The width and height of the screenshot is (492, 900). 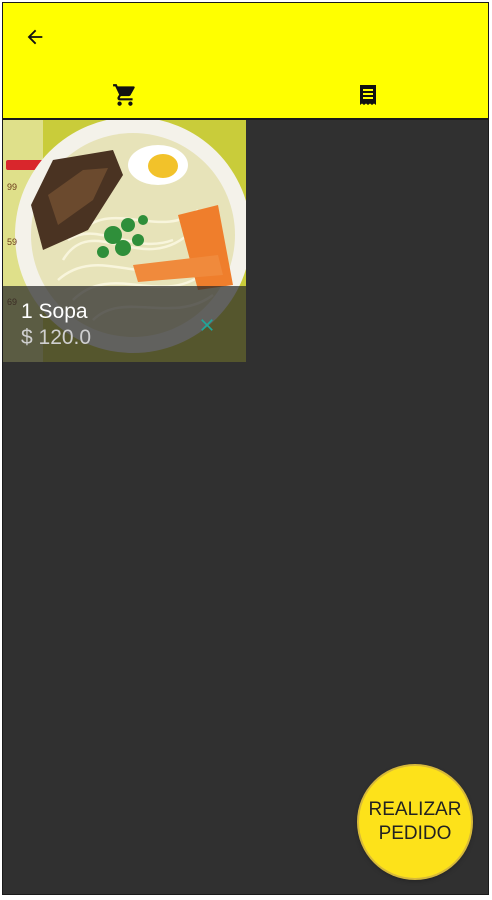 What do you see at coordinates (415, 809) in the screenshot?
I see `place-order-label-line1: REALIZAR` at bounding box center [415, 809].